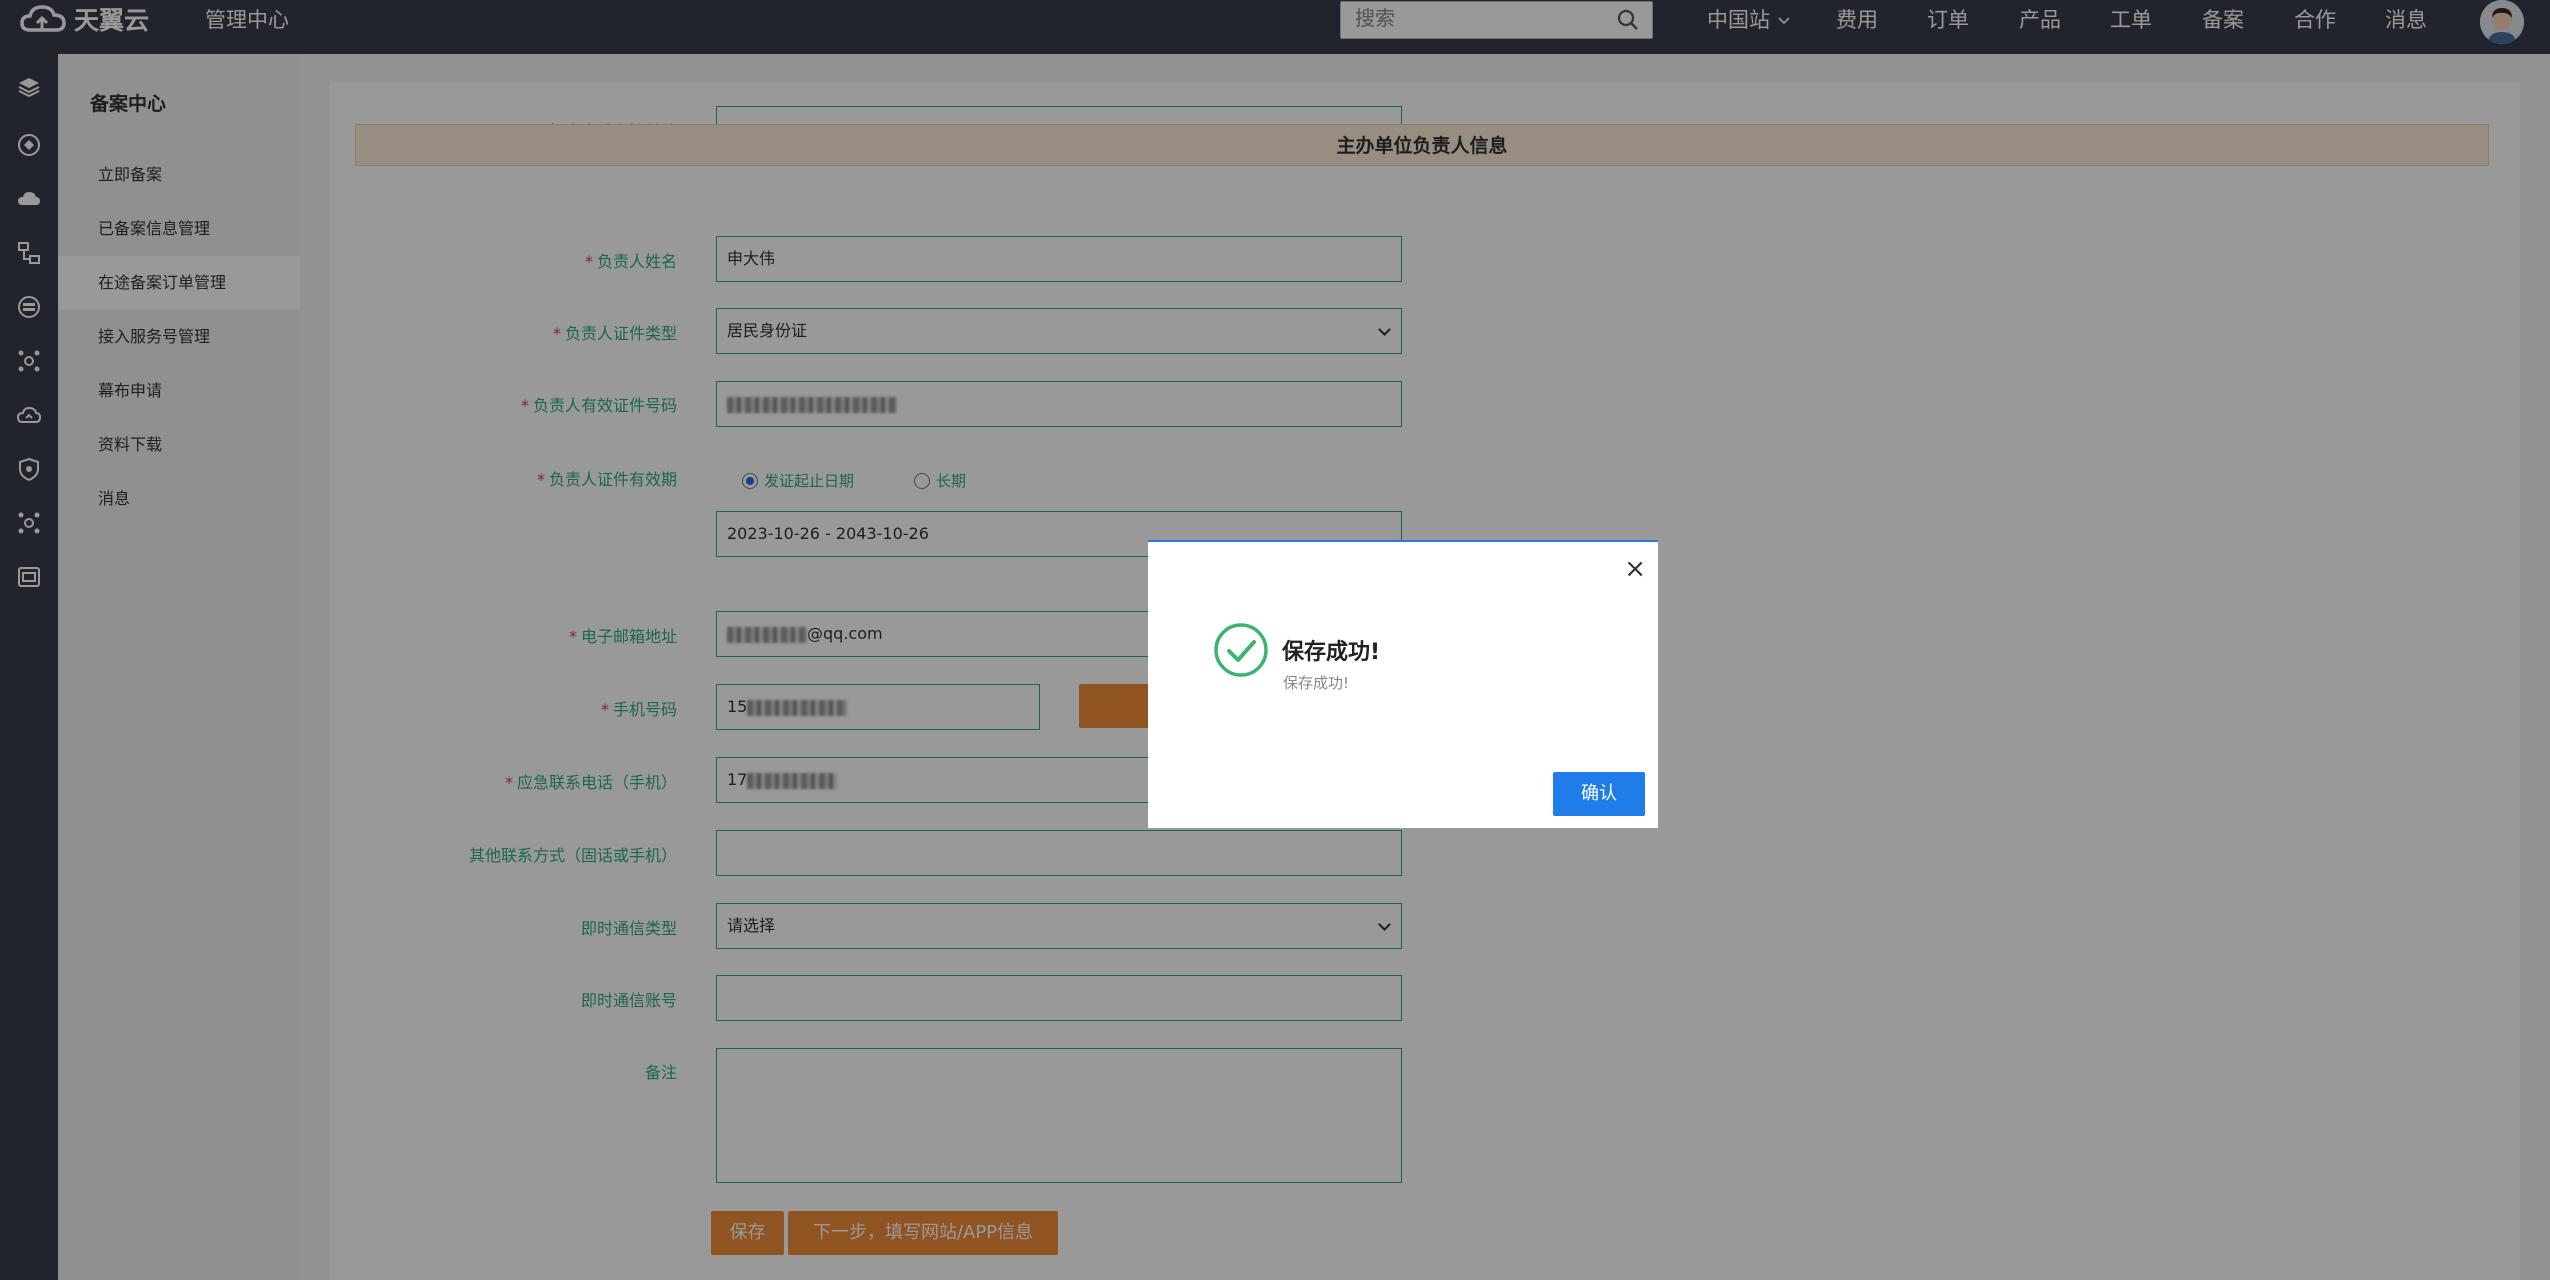  I want to click on close-icon: ×, so click(1635, 569).